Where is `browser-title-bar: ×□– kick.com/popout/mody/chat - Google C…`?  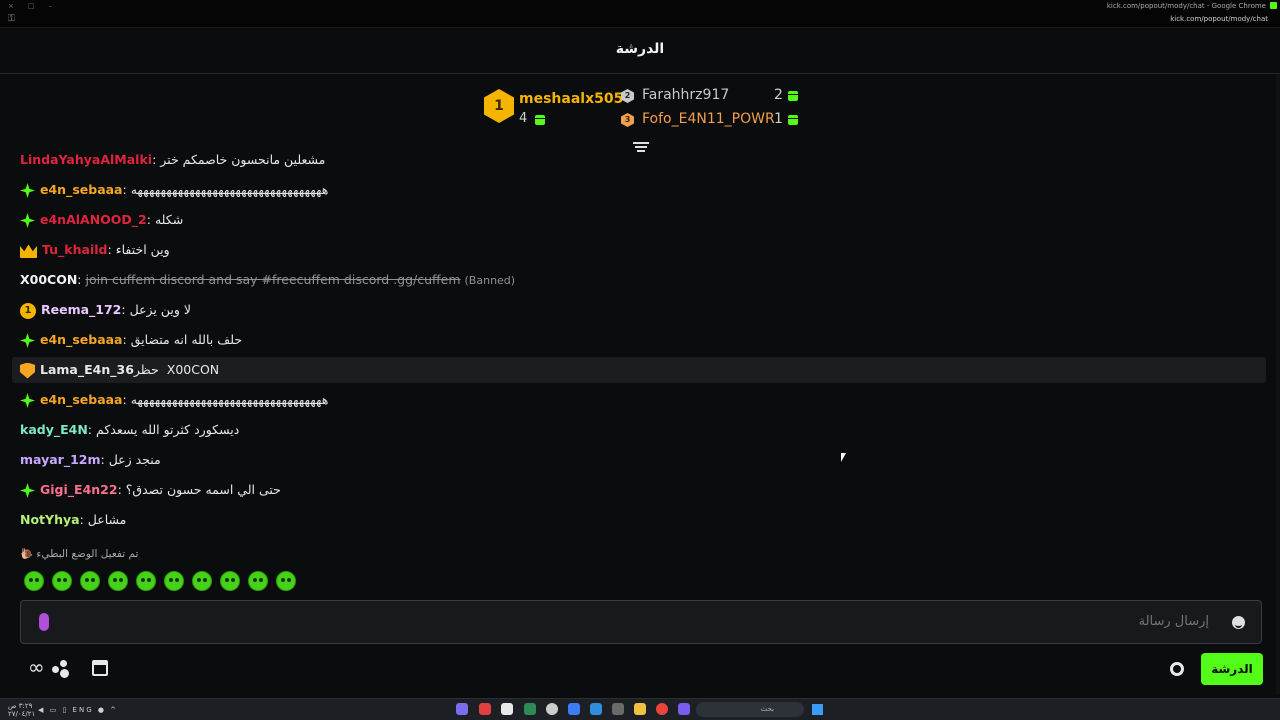
browser-title-bar: ×□– kick.com/popout/mody/chat - Google C… is located at coordinates (640, 6).